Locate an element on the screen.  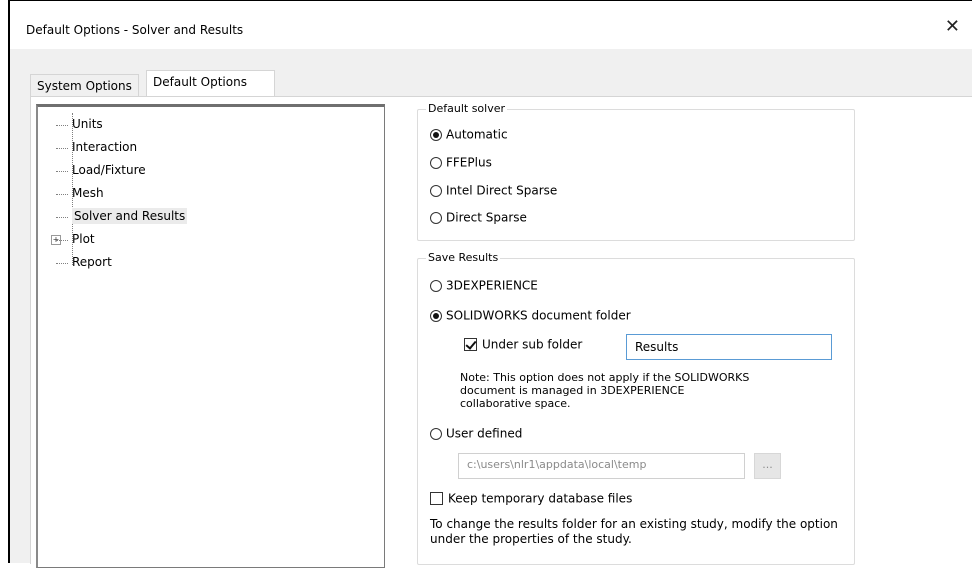
radio-solidworks-document-folder: SOLIDWORKS document folder is located at coordinates (530, 315).